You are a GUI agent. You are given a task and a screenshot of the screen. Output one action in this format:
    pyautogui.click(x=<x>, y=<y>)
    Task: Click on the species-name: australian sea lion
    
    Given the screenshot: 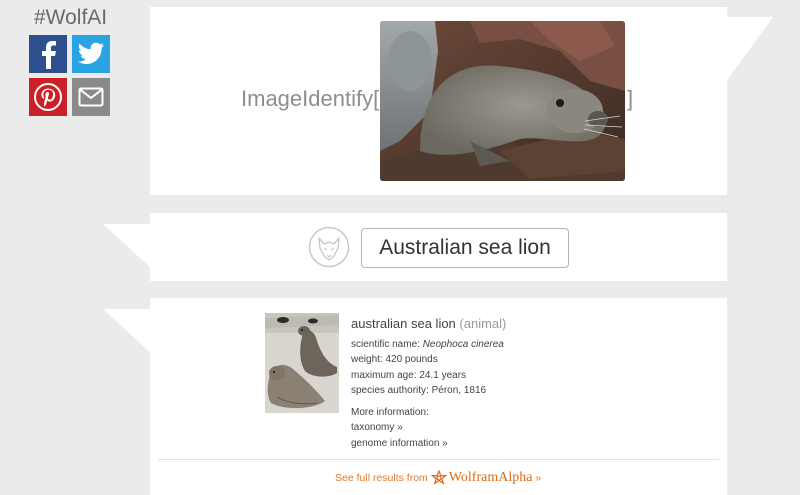 What is the action you would take?
    pyautogui.click(x=403, y=323)
    